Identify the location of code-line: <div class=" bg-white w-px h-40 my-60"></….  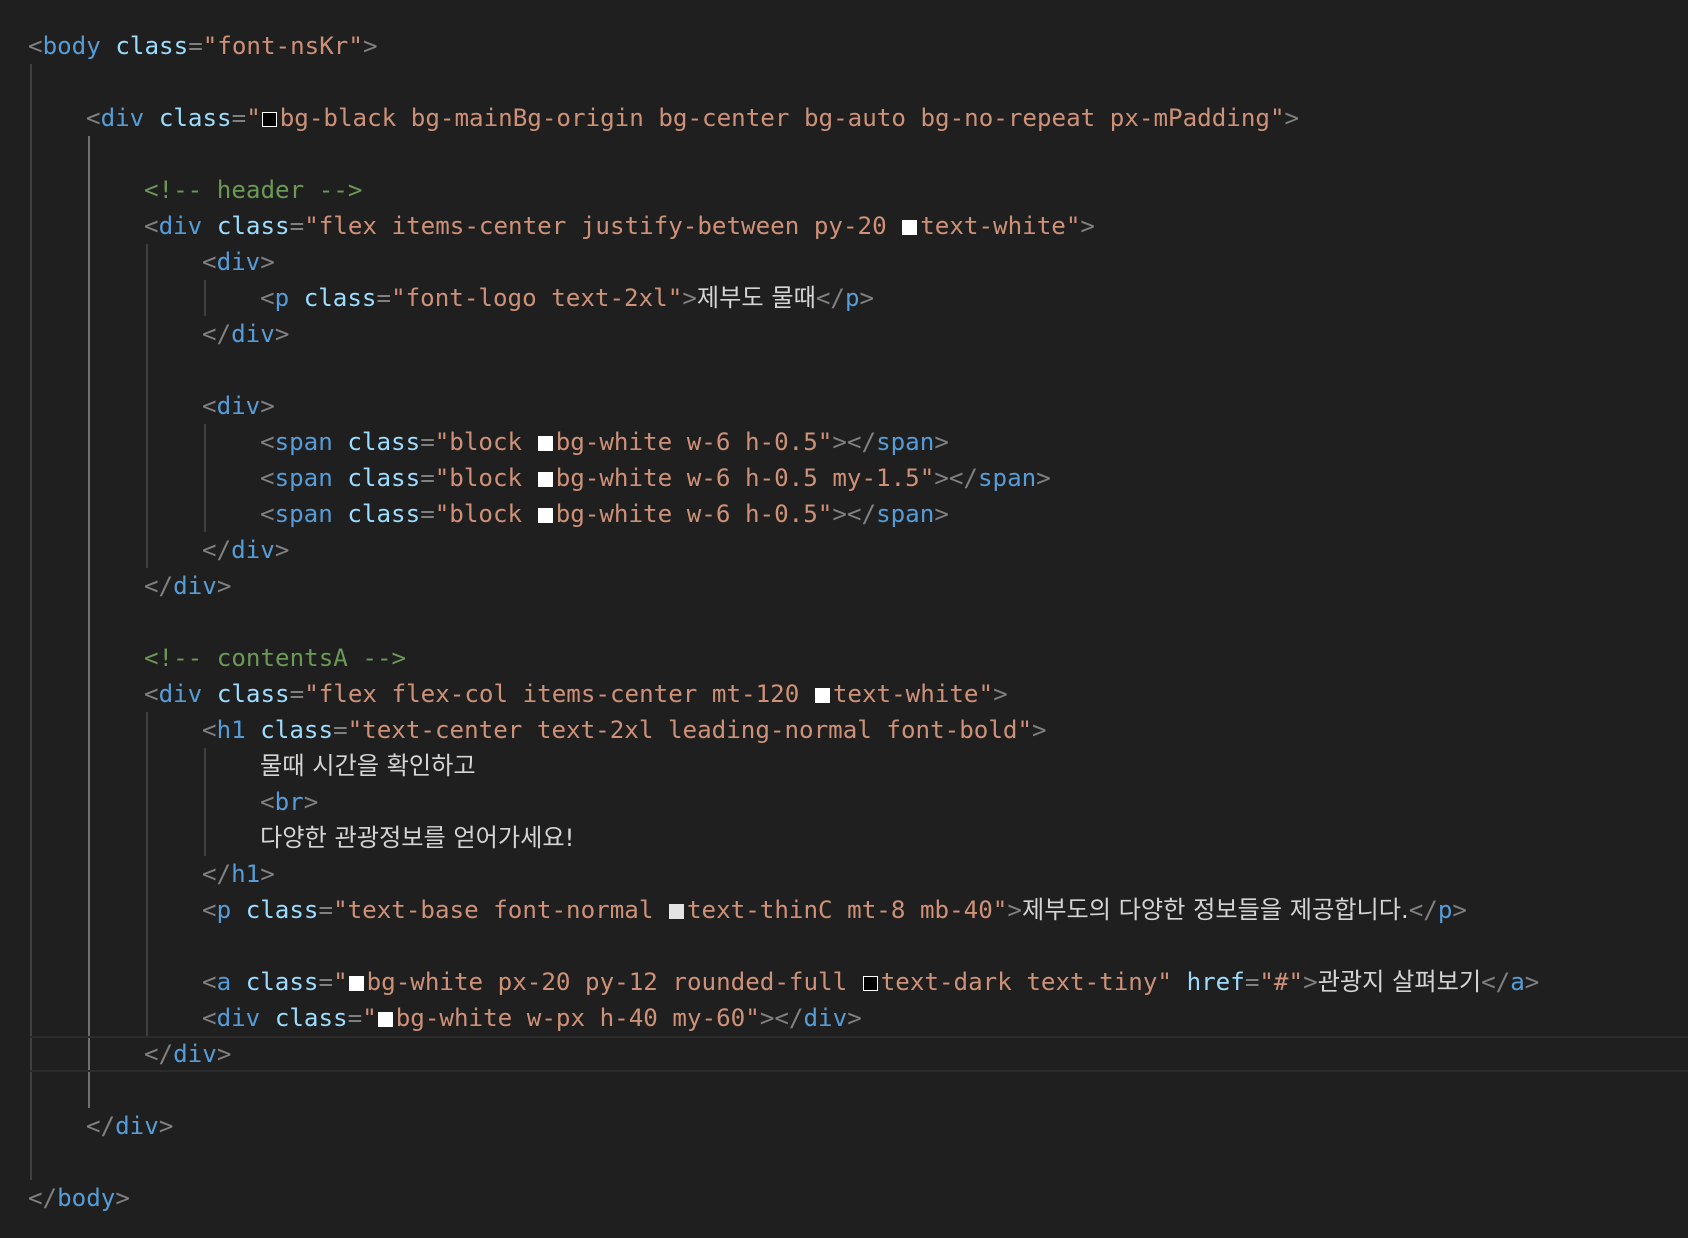
(431, 1018).